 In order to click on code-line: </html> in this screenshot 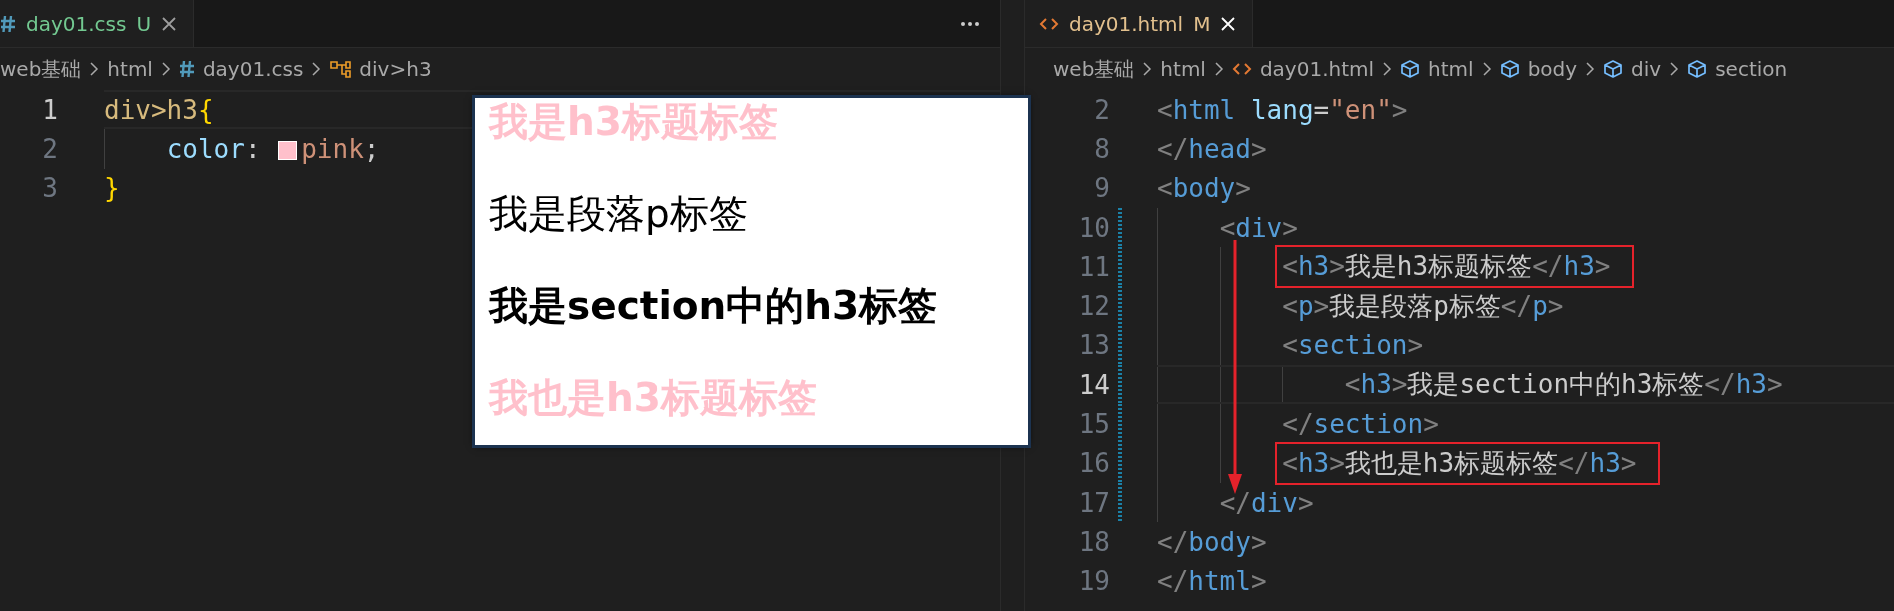, I will do `click(1212, 582)`.